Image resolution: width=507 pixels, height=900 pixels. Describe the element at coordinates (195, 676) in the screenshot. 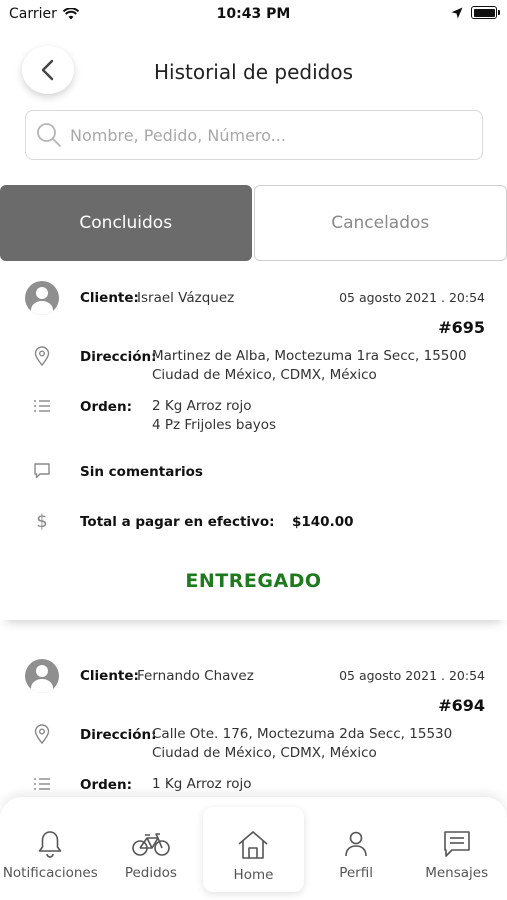

I see `client-name: Fernando Chavez` at that location.